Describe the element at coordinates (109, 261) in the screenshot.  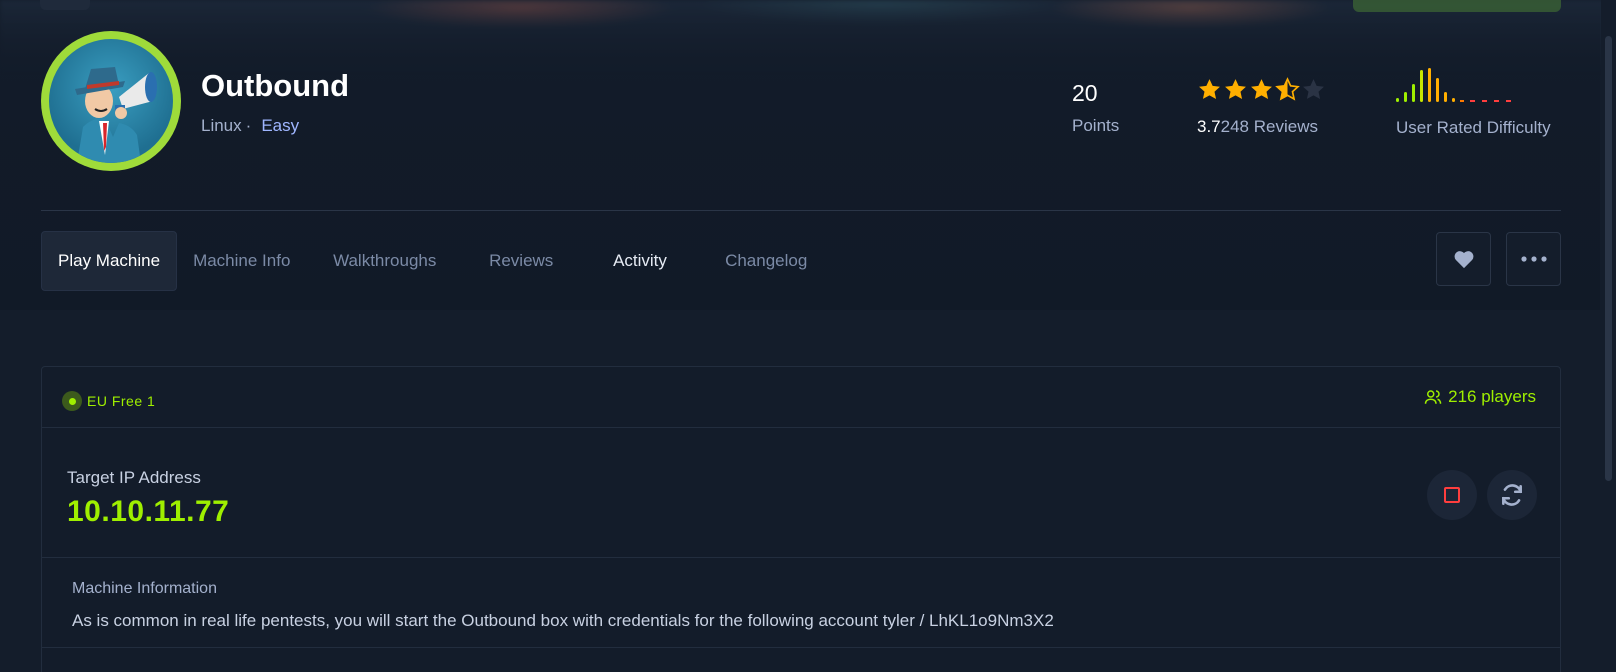
I see `tab-play-machine: Play Machine` at that location.